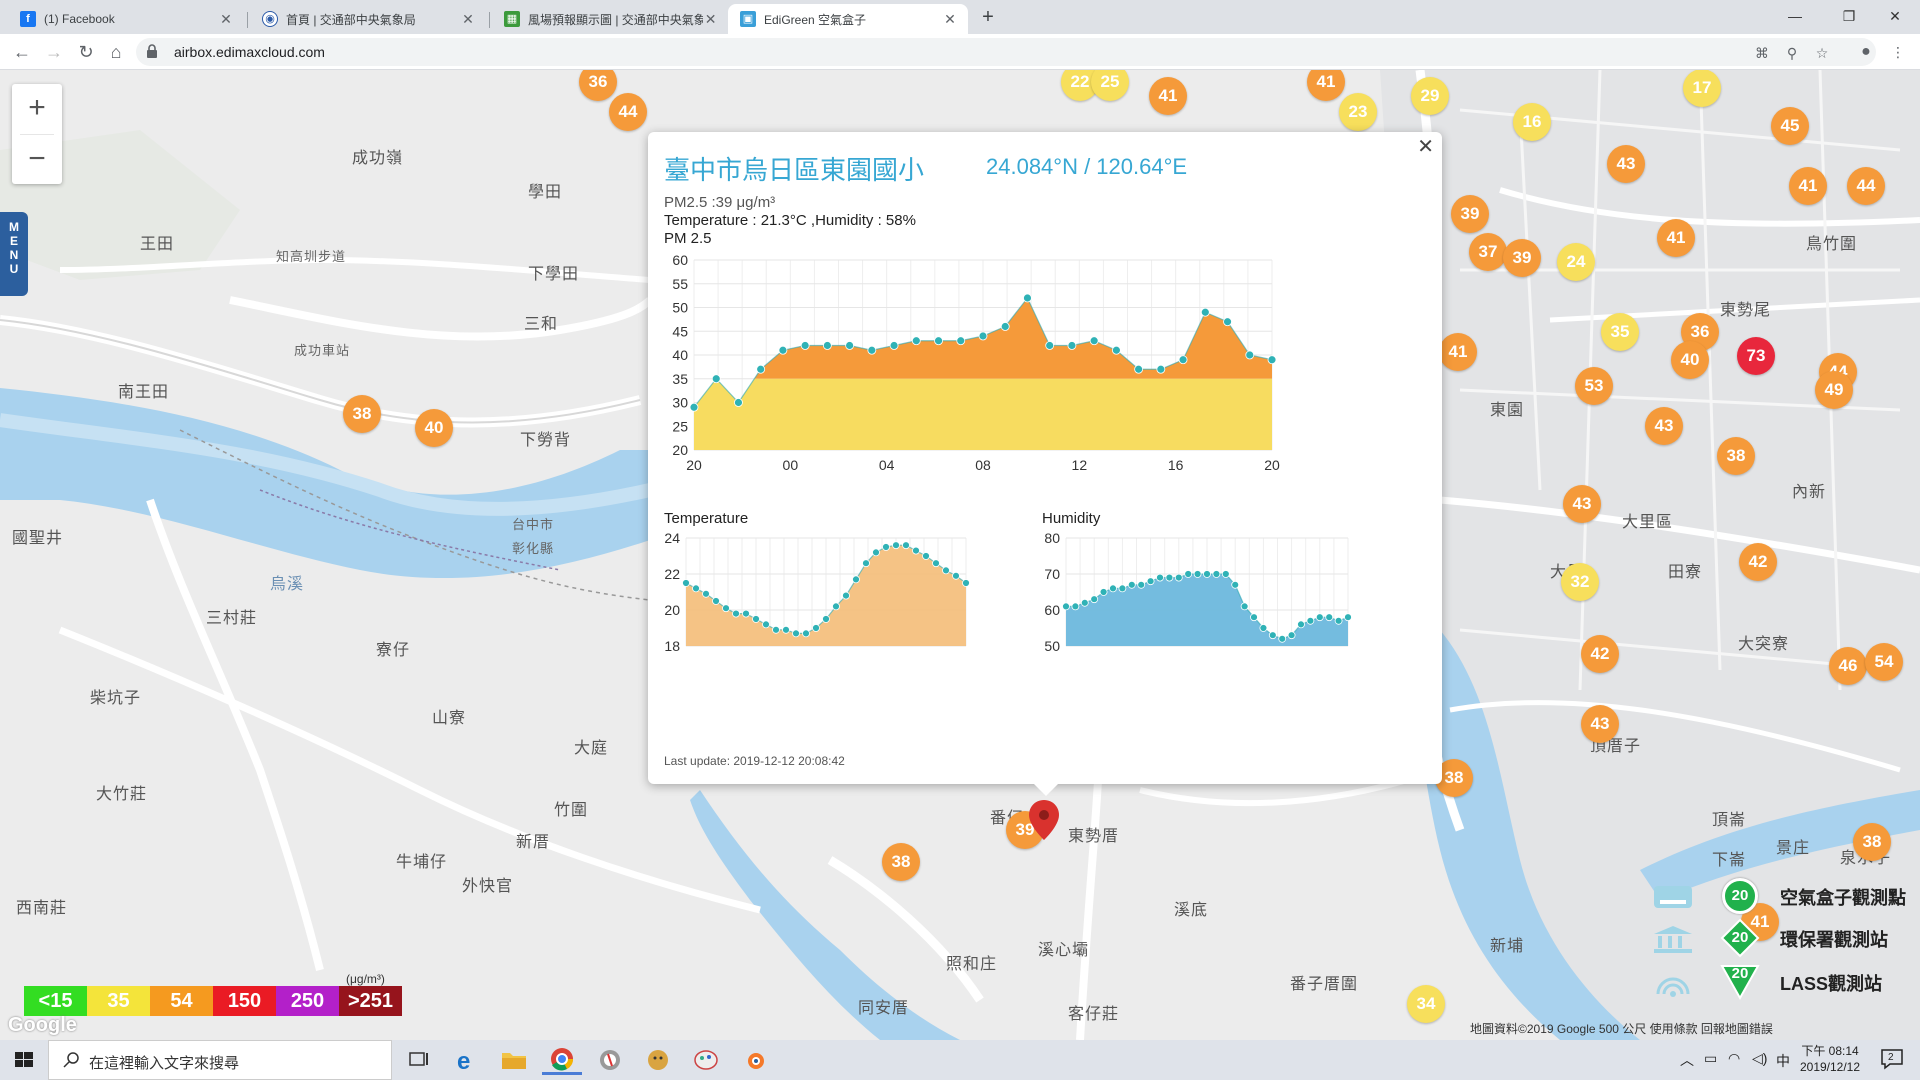 This screenshot has height=1080, width=1920. What do you see at coordinates (37, 109) in the screenshot?
I see `zoom-in-button: +` at bounding box center [37, 109].